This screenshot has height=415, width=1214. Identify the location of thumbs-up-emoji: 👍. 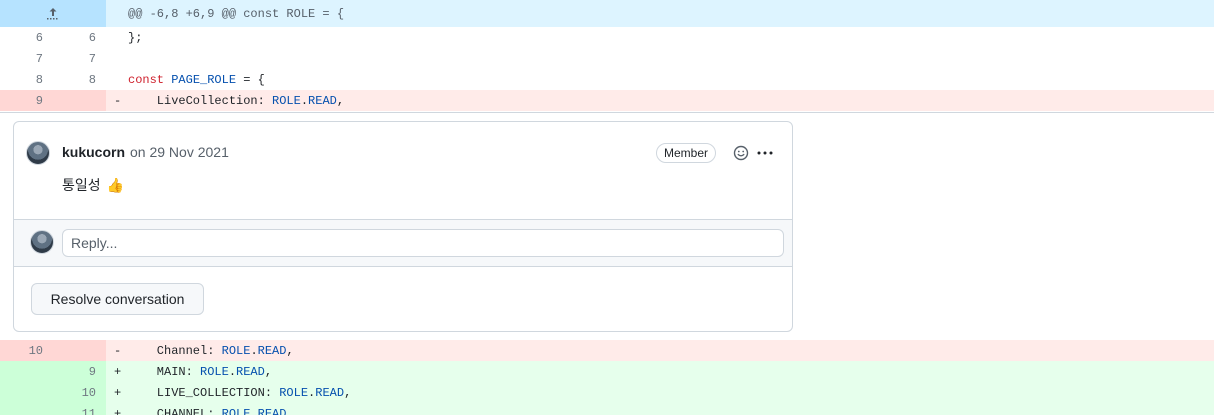
(115, 185).